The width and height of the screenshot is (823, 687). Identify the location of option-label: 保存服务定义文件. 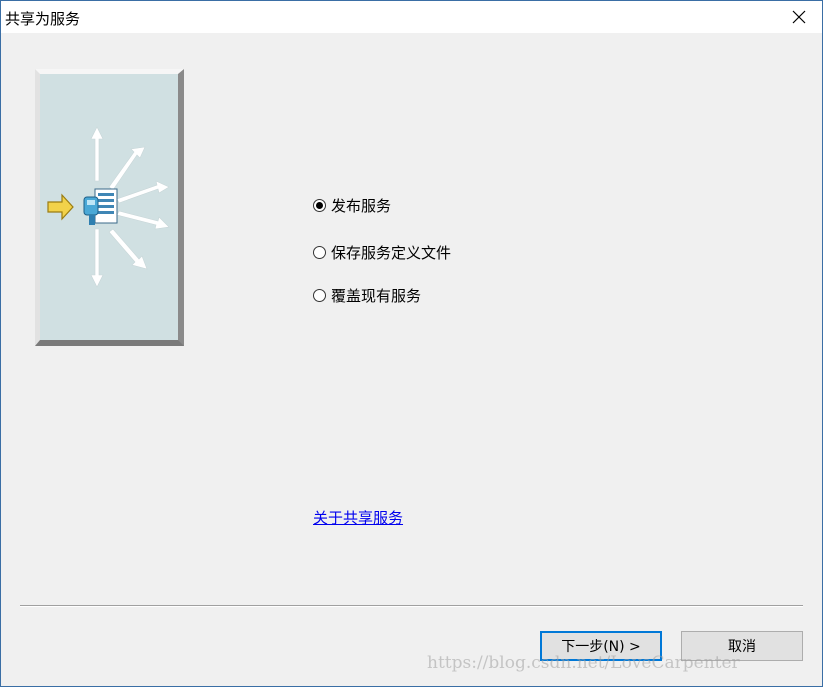
(391, 253).